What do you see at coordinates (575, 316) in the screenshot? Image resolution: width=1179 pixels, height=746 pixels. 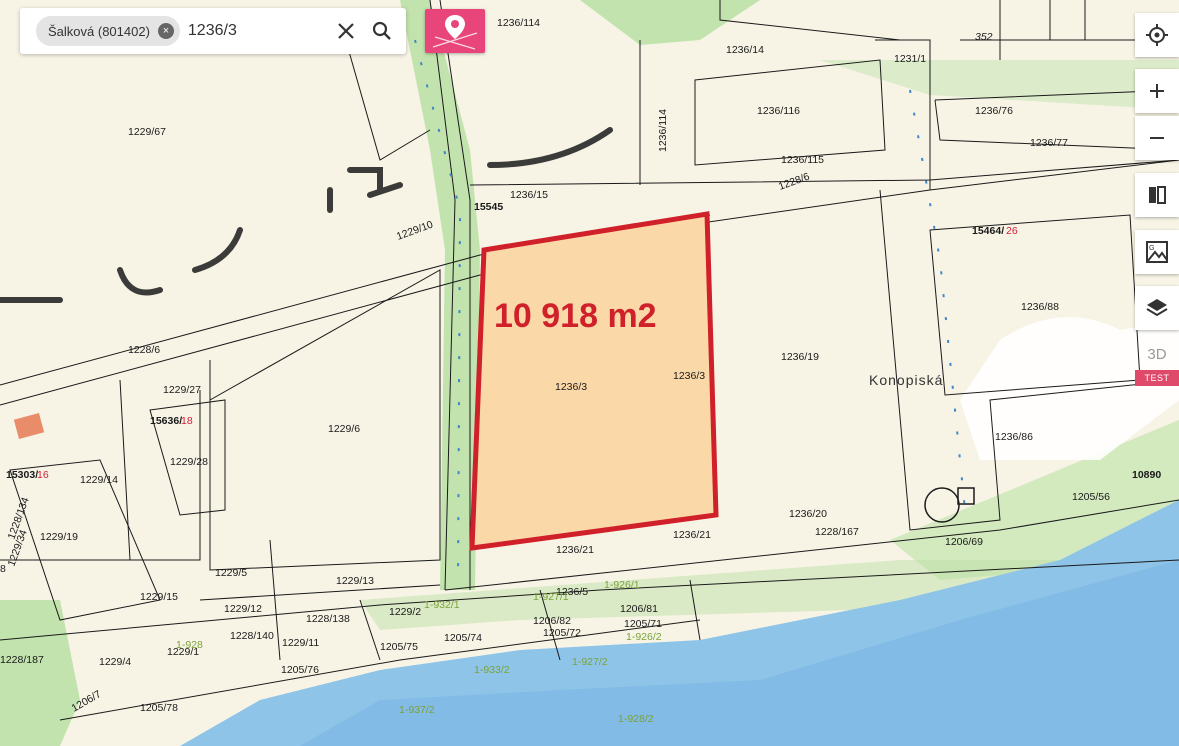 I see `area-label: 10 918 m2` at bounding box center [575, 316].